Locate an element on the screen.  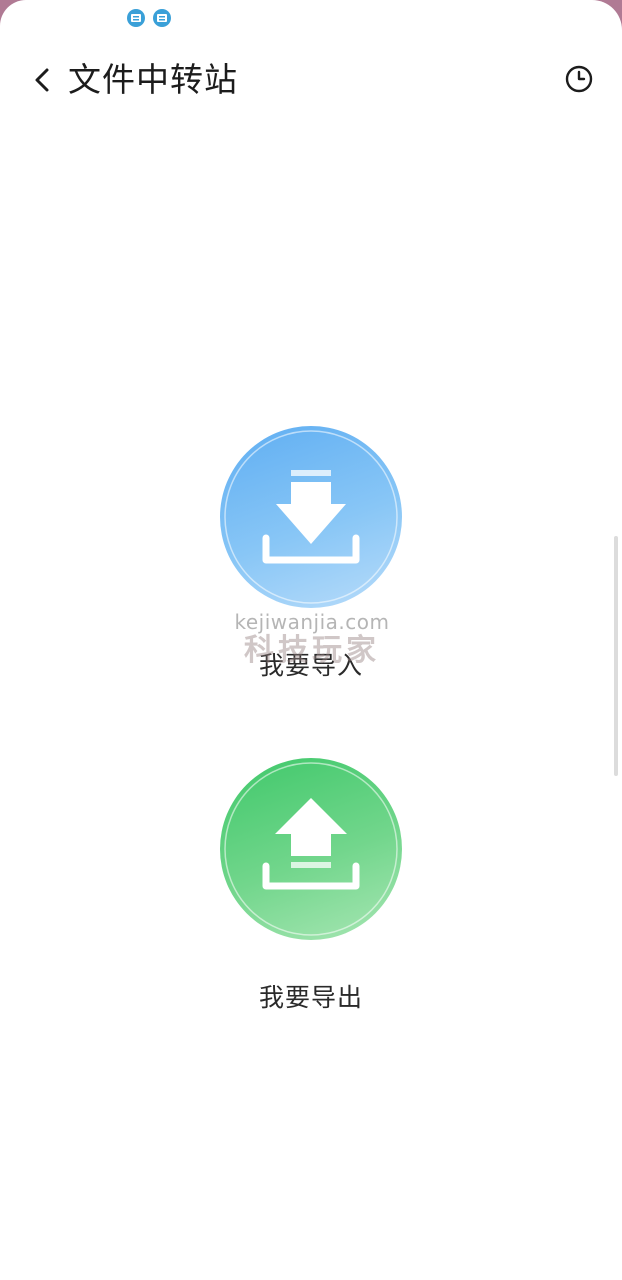
upload-tray-icon is located at coordinates (311, 849).